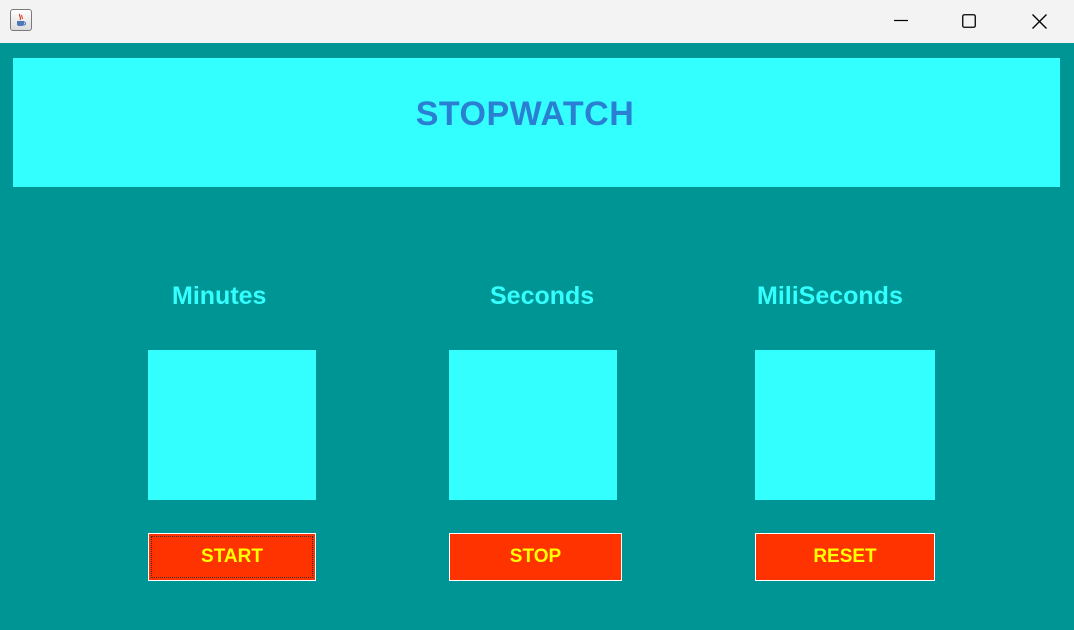 This screenshot has height=630, width=1074. Describe the element at coordinates (525, 114) in the screenshot. I see `page-title: STOPWATCH` at that location.